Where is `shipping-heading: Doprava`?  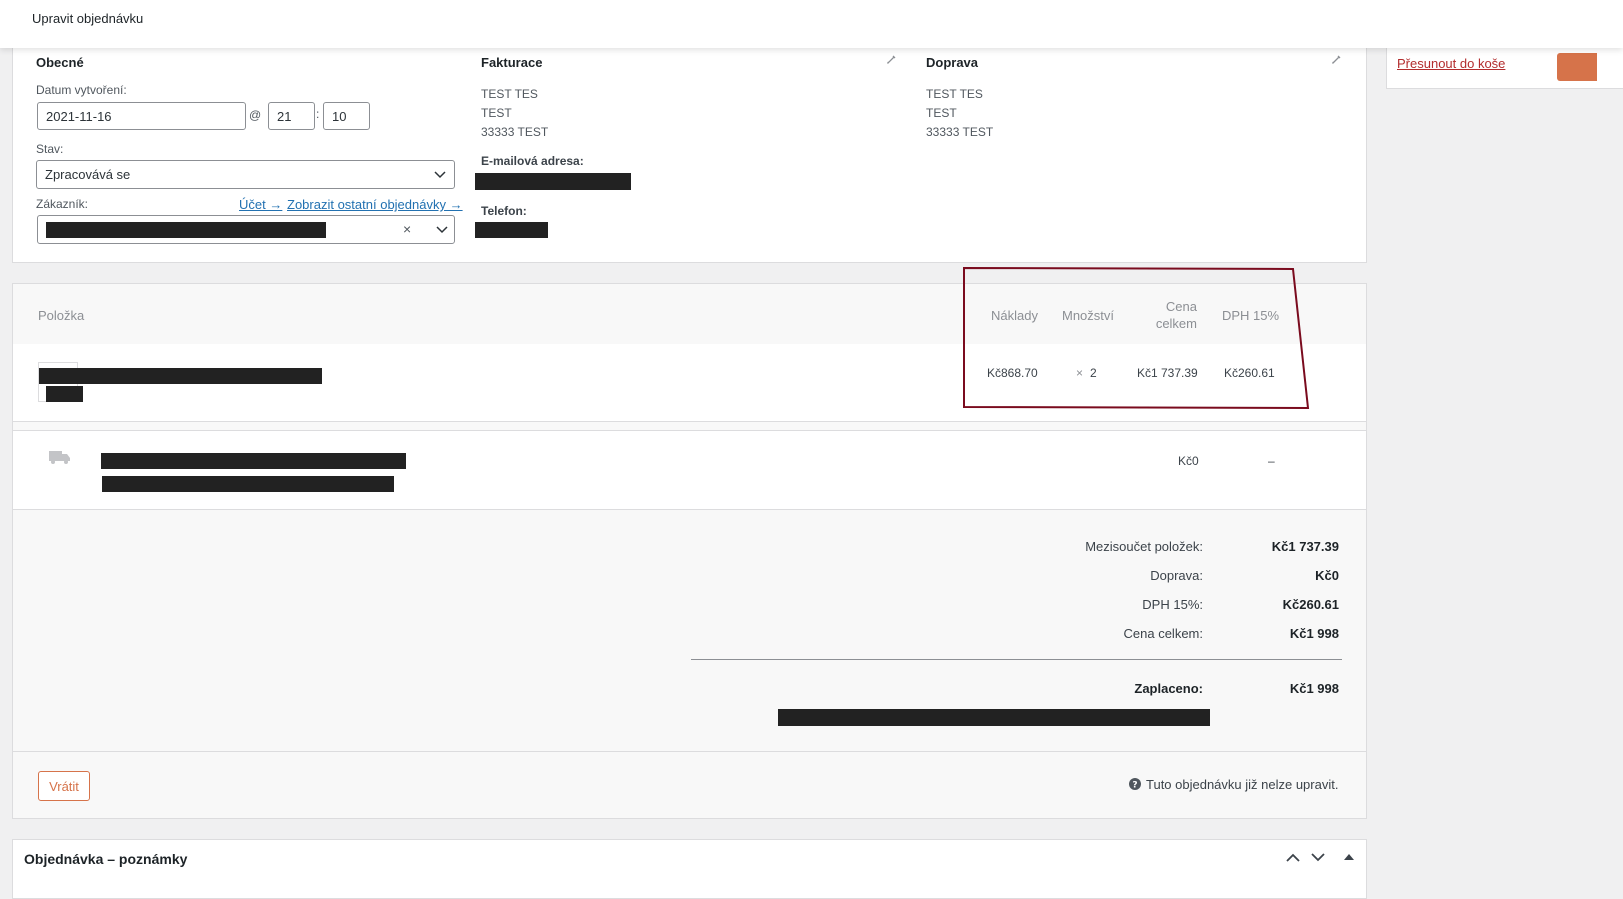
shipping-heading: Doprava is located at coordinates (952, 62).